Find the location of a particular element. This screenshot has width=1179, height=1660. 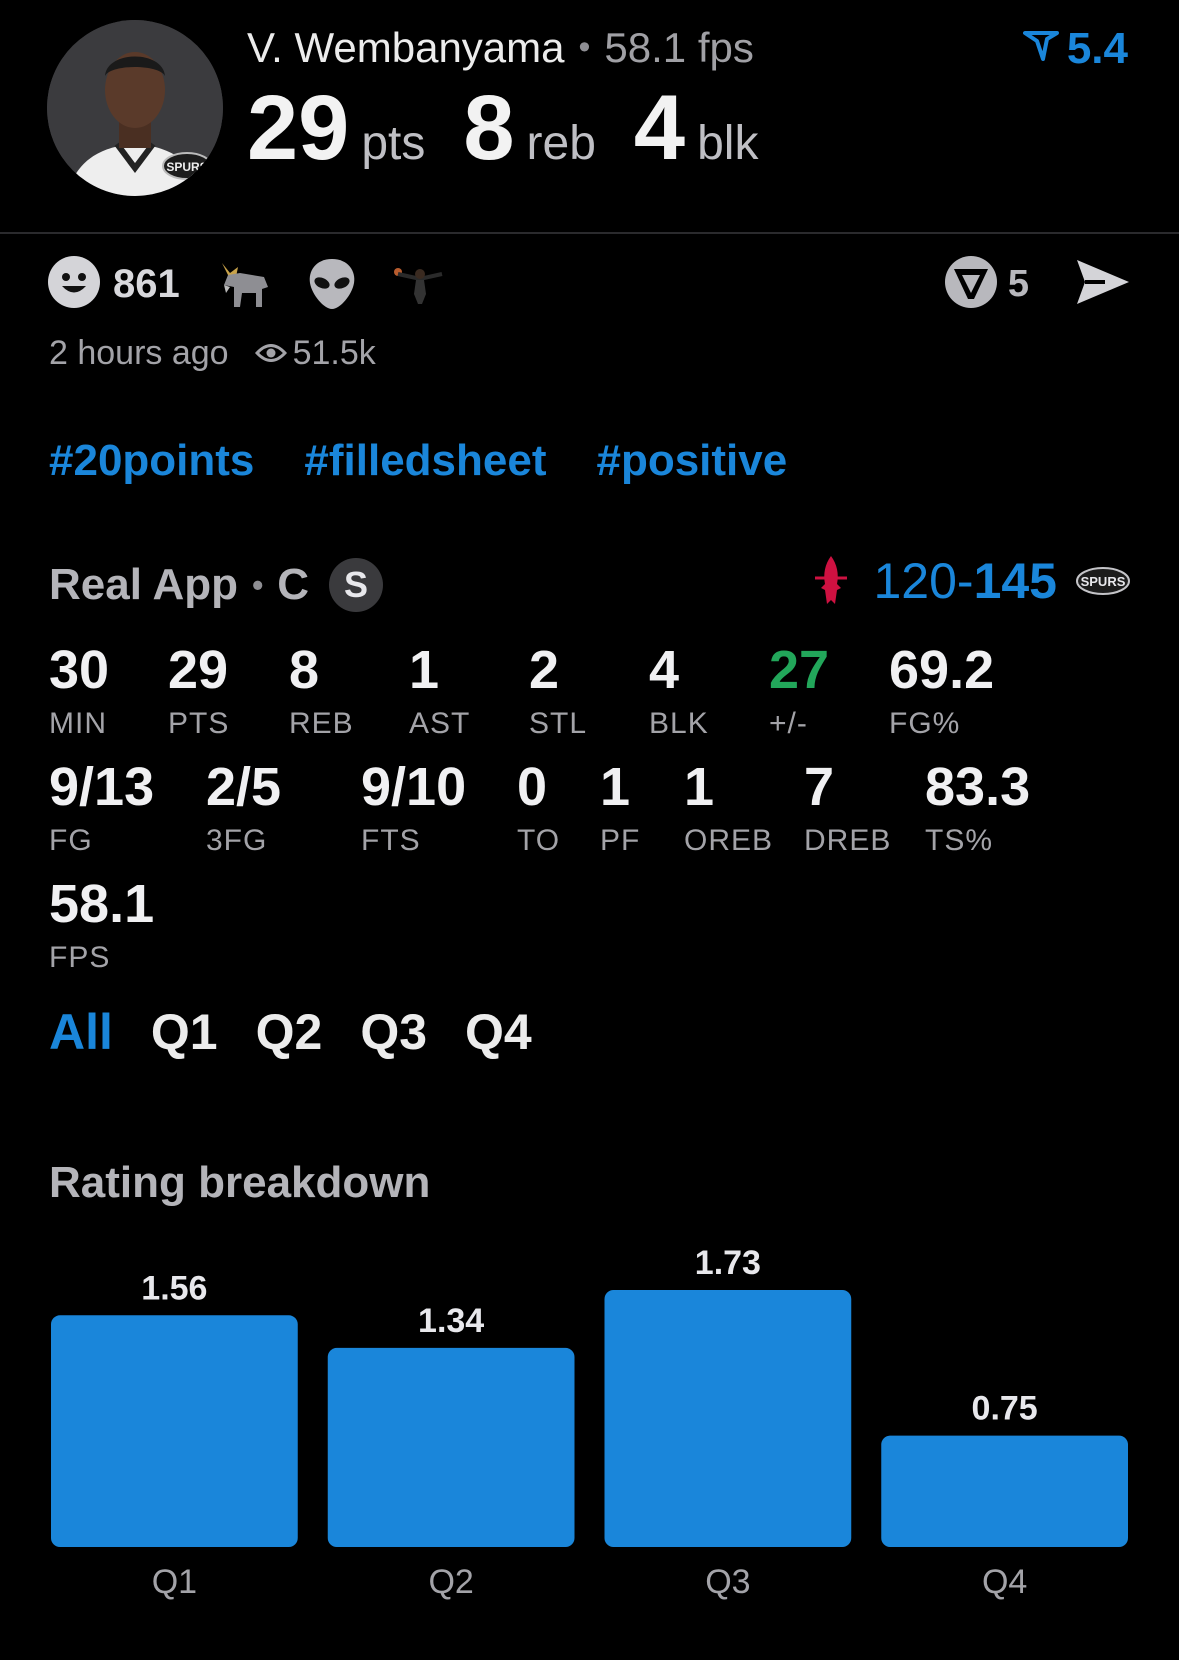

stat-cell: 29 PTS is located at coordinates (198, 692).